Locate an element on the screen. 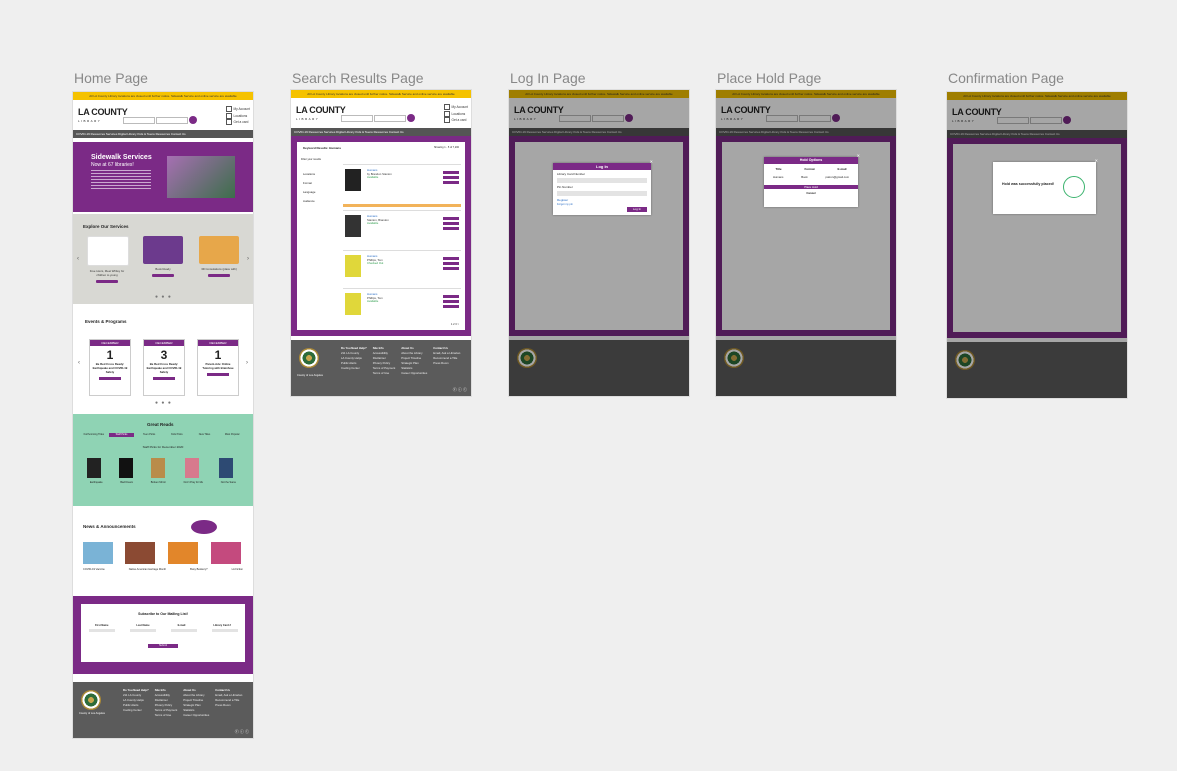 The height and width of the screenshot is (771, 1177). tab-staff-picks: Staff Picks is located at coordinates (121, 435).